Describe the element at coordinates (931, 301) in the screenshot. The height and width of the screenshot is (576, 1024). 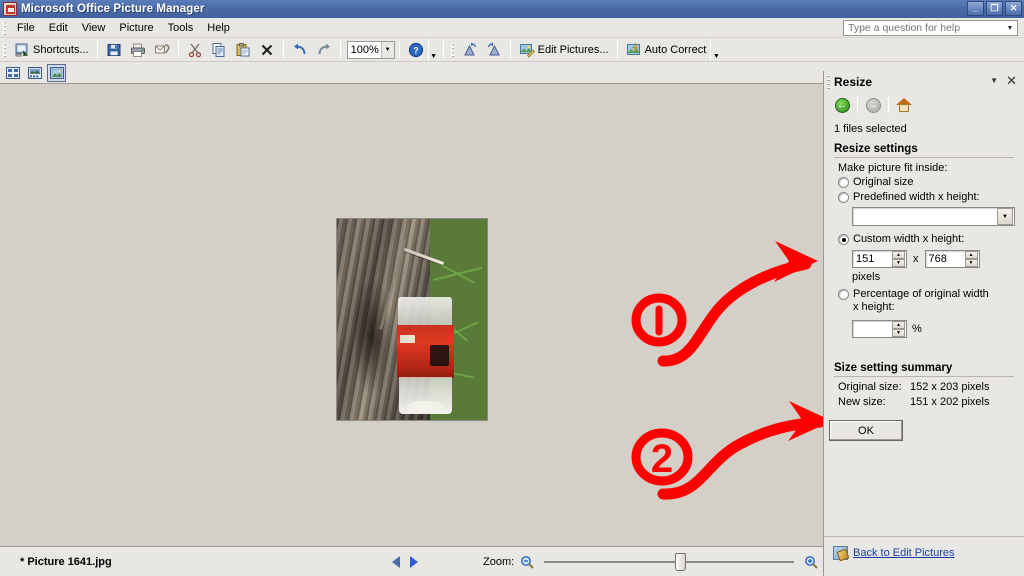
I see `percentage-option: Percentage of original width x height:` at that location.